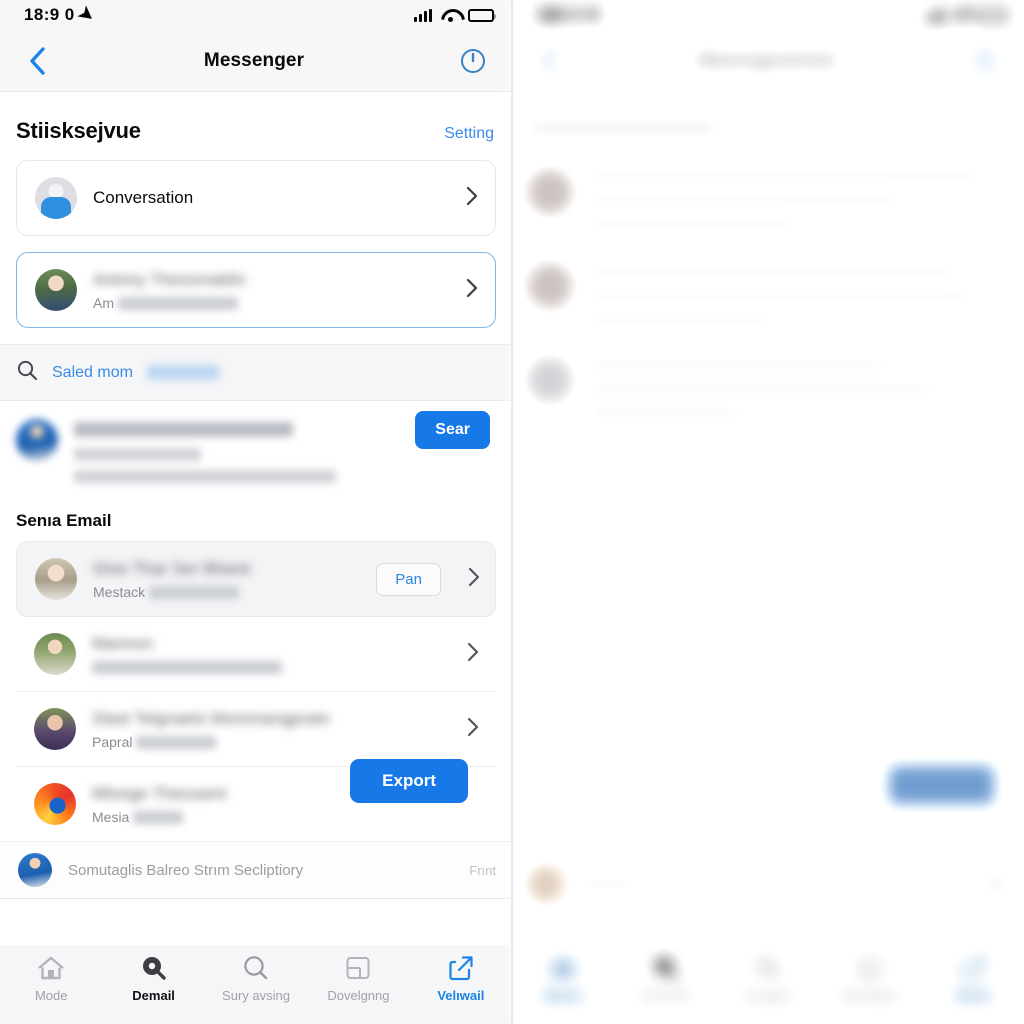  Describe the element at coordinates (623, 128) in the screenshot. I see `section-title` at that location.